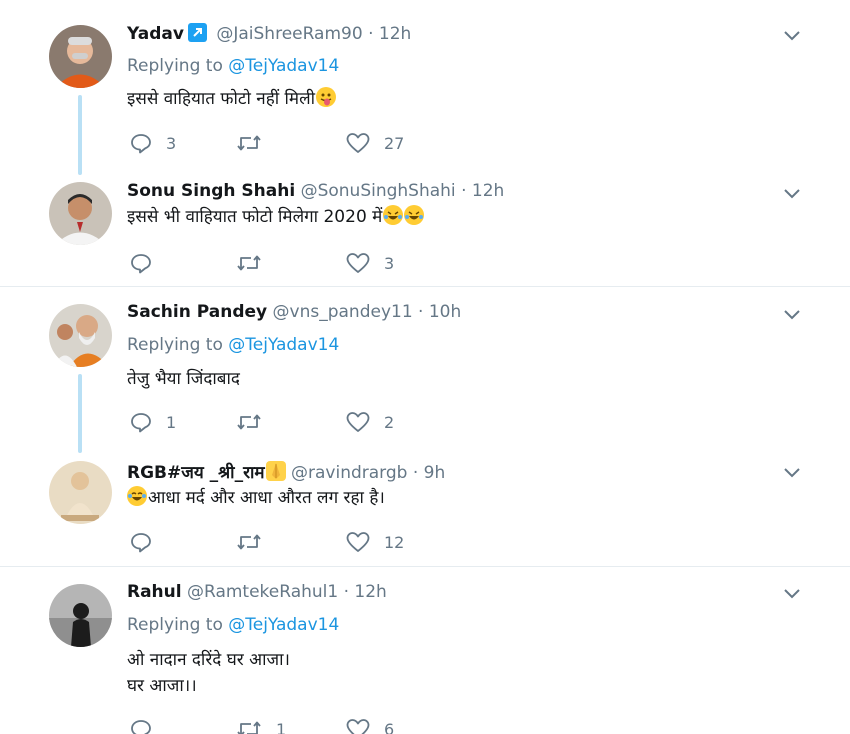  Describe the element at coordinates (208, 673) in the screenshot. I see `tweet-text: ओ नादान दरिंदे घर आजा। घर आजा।।` at that location.